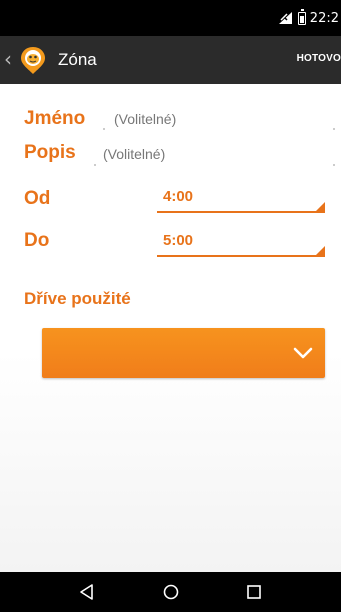 This screenshot has height=612, width=341. I want to click on home-circle-icon, so click(171, 592).